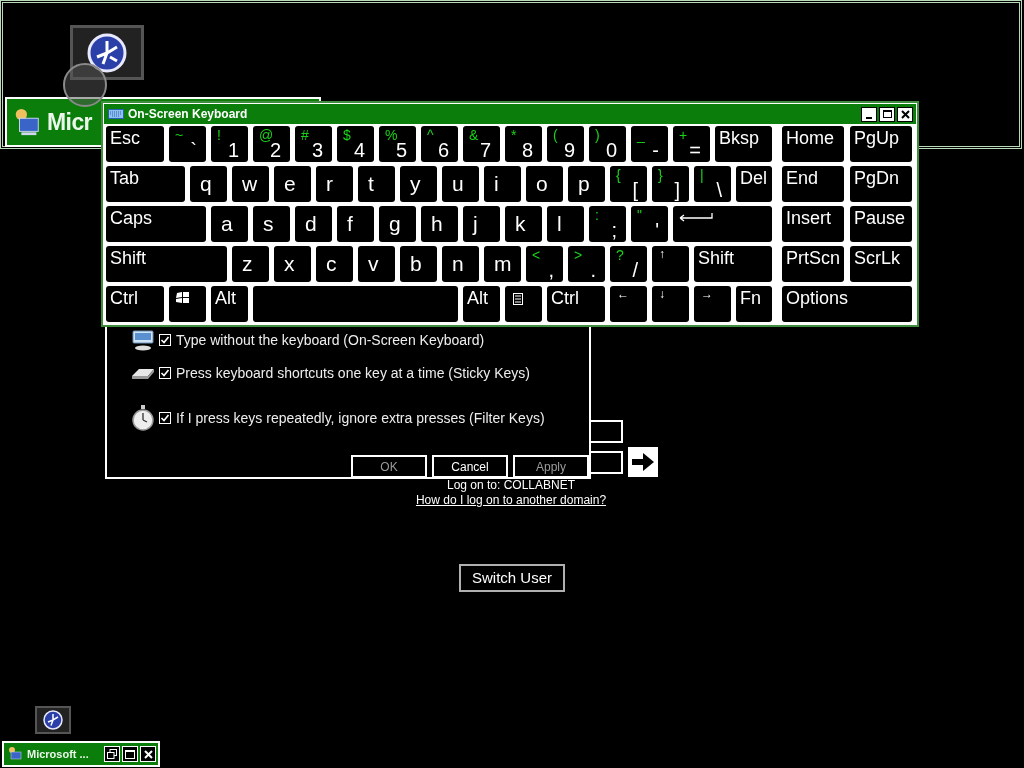 This screenshot has width=1024, height=768. Describe the element at coordinates (565, 224) in the screenshot. I see `key: l` at that location.